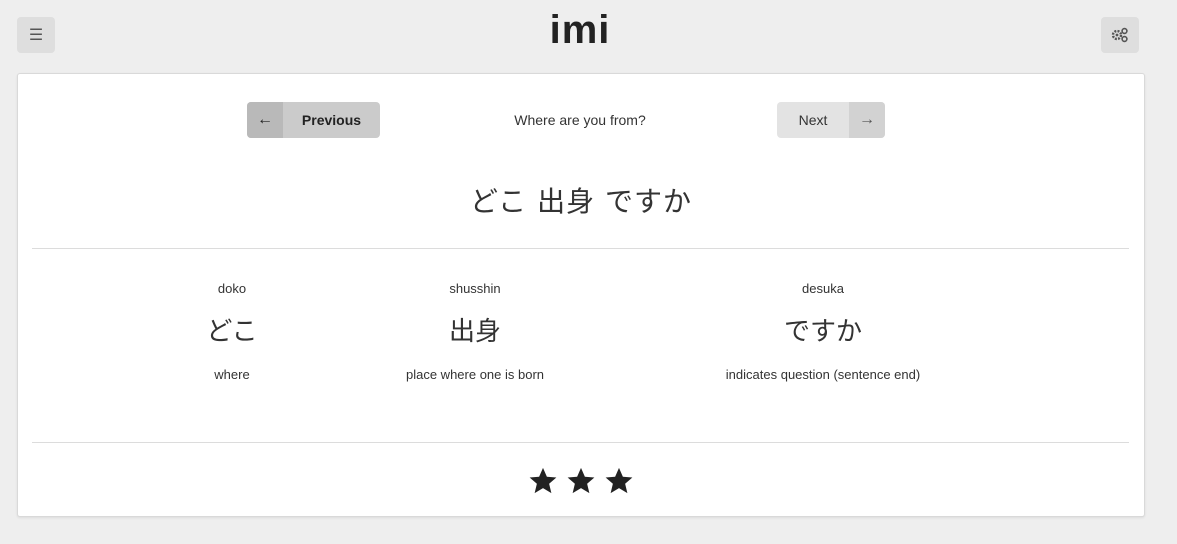 Image resolution: width=1177 pixels, height=544 pixels. Describe the element at coordinates (232, 374) in the screenshot. I see `word-meaning: where` at that location.